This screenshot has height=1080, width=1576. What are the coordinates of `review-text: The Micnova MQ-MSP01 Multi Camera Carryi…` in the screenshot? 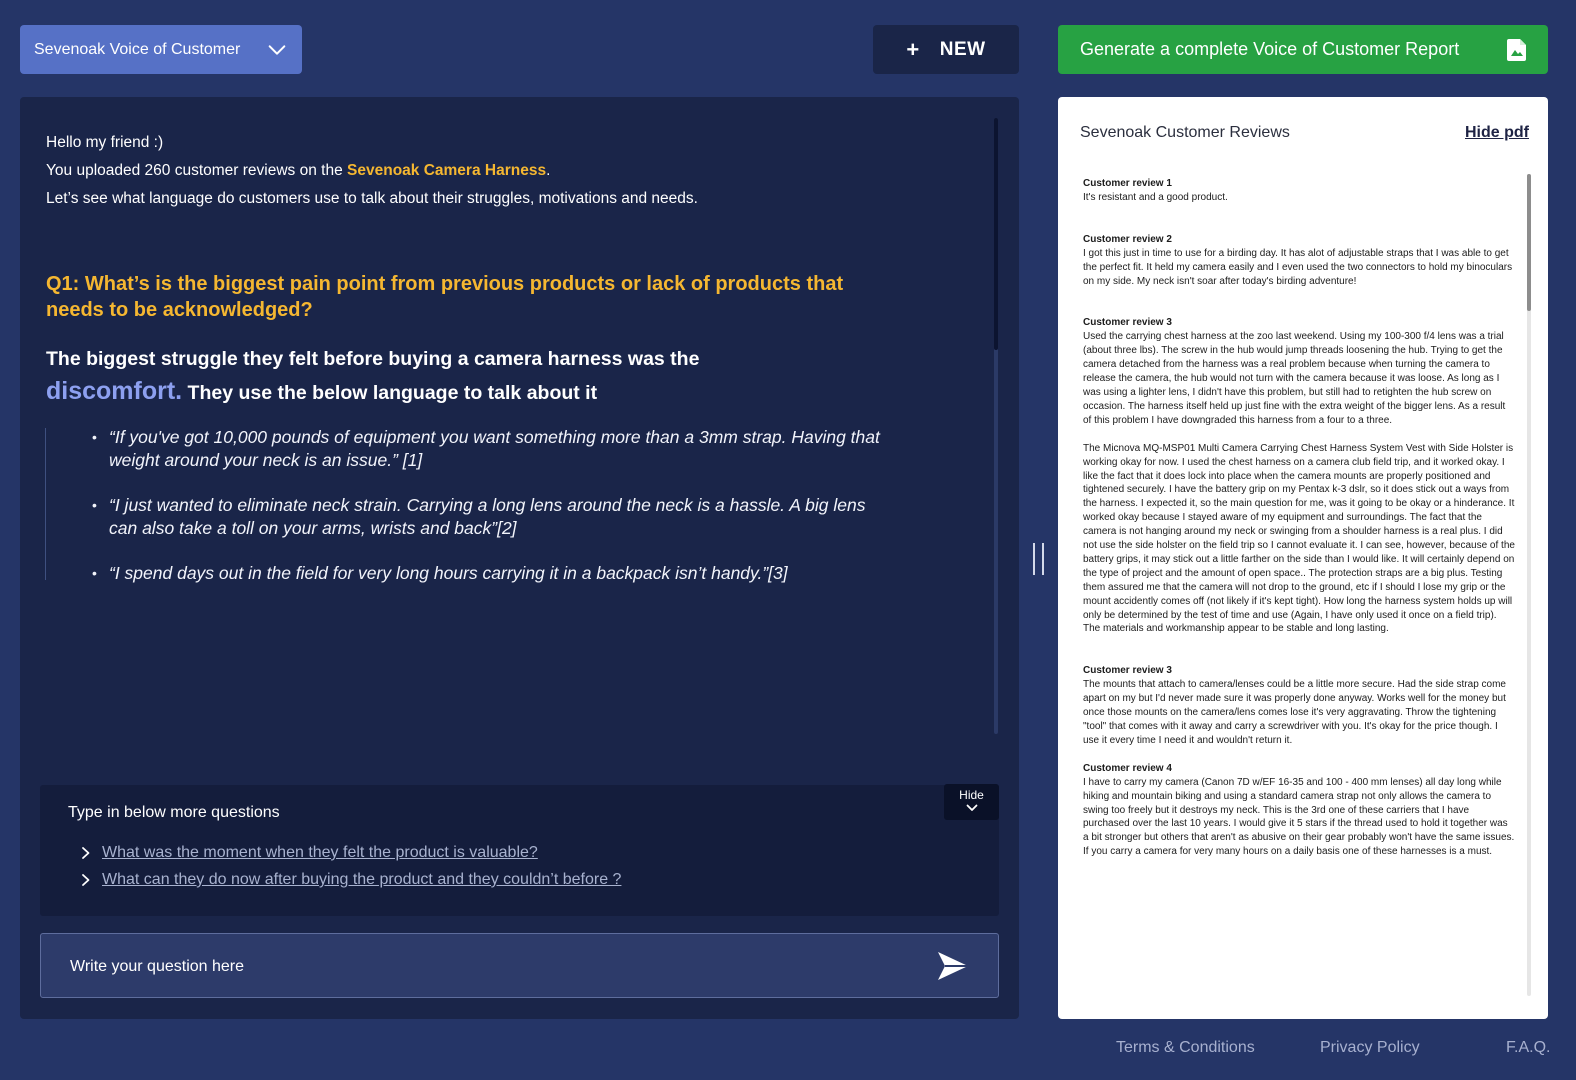 It's located at (1299, 538).